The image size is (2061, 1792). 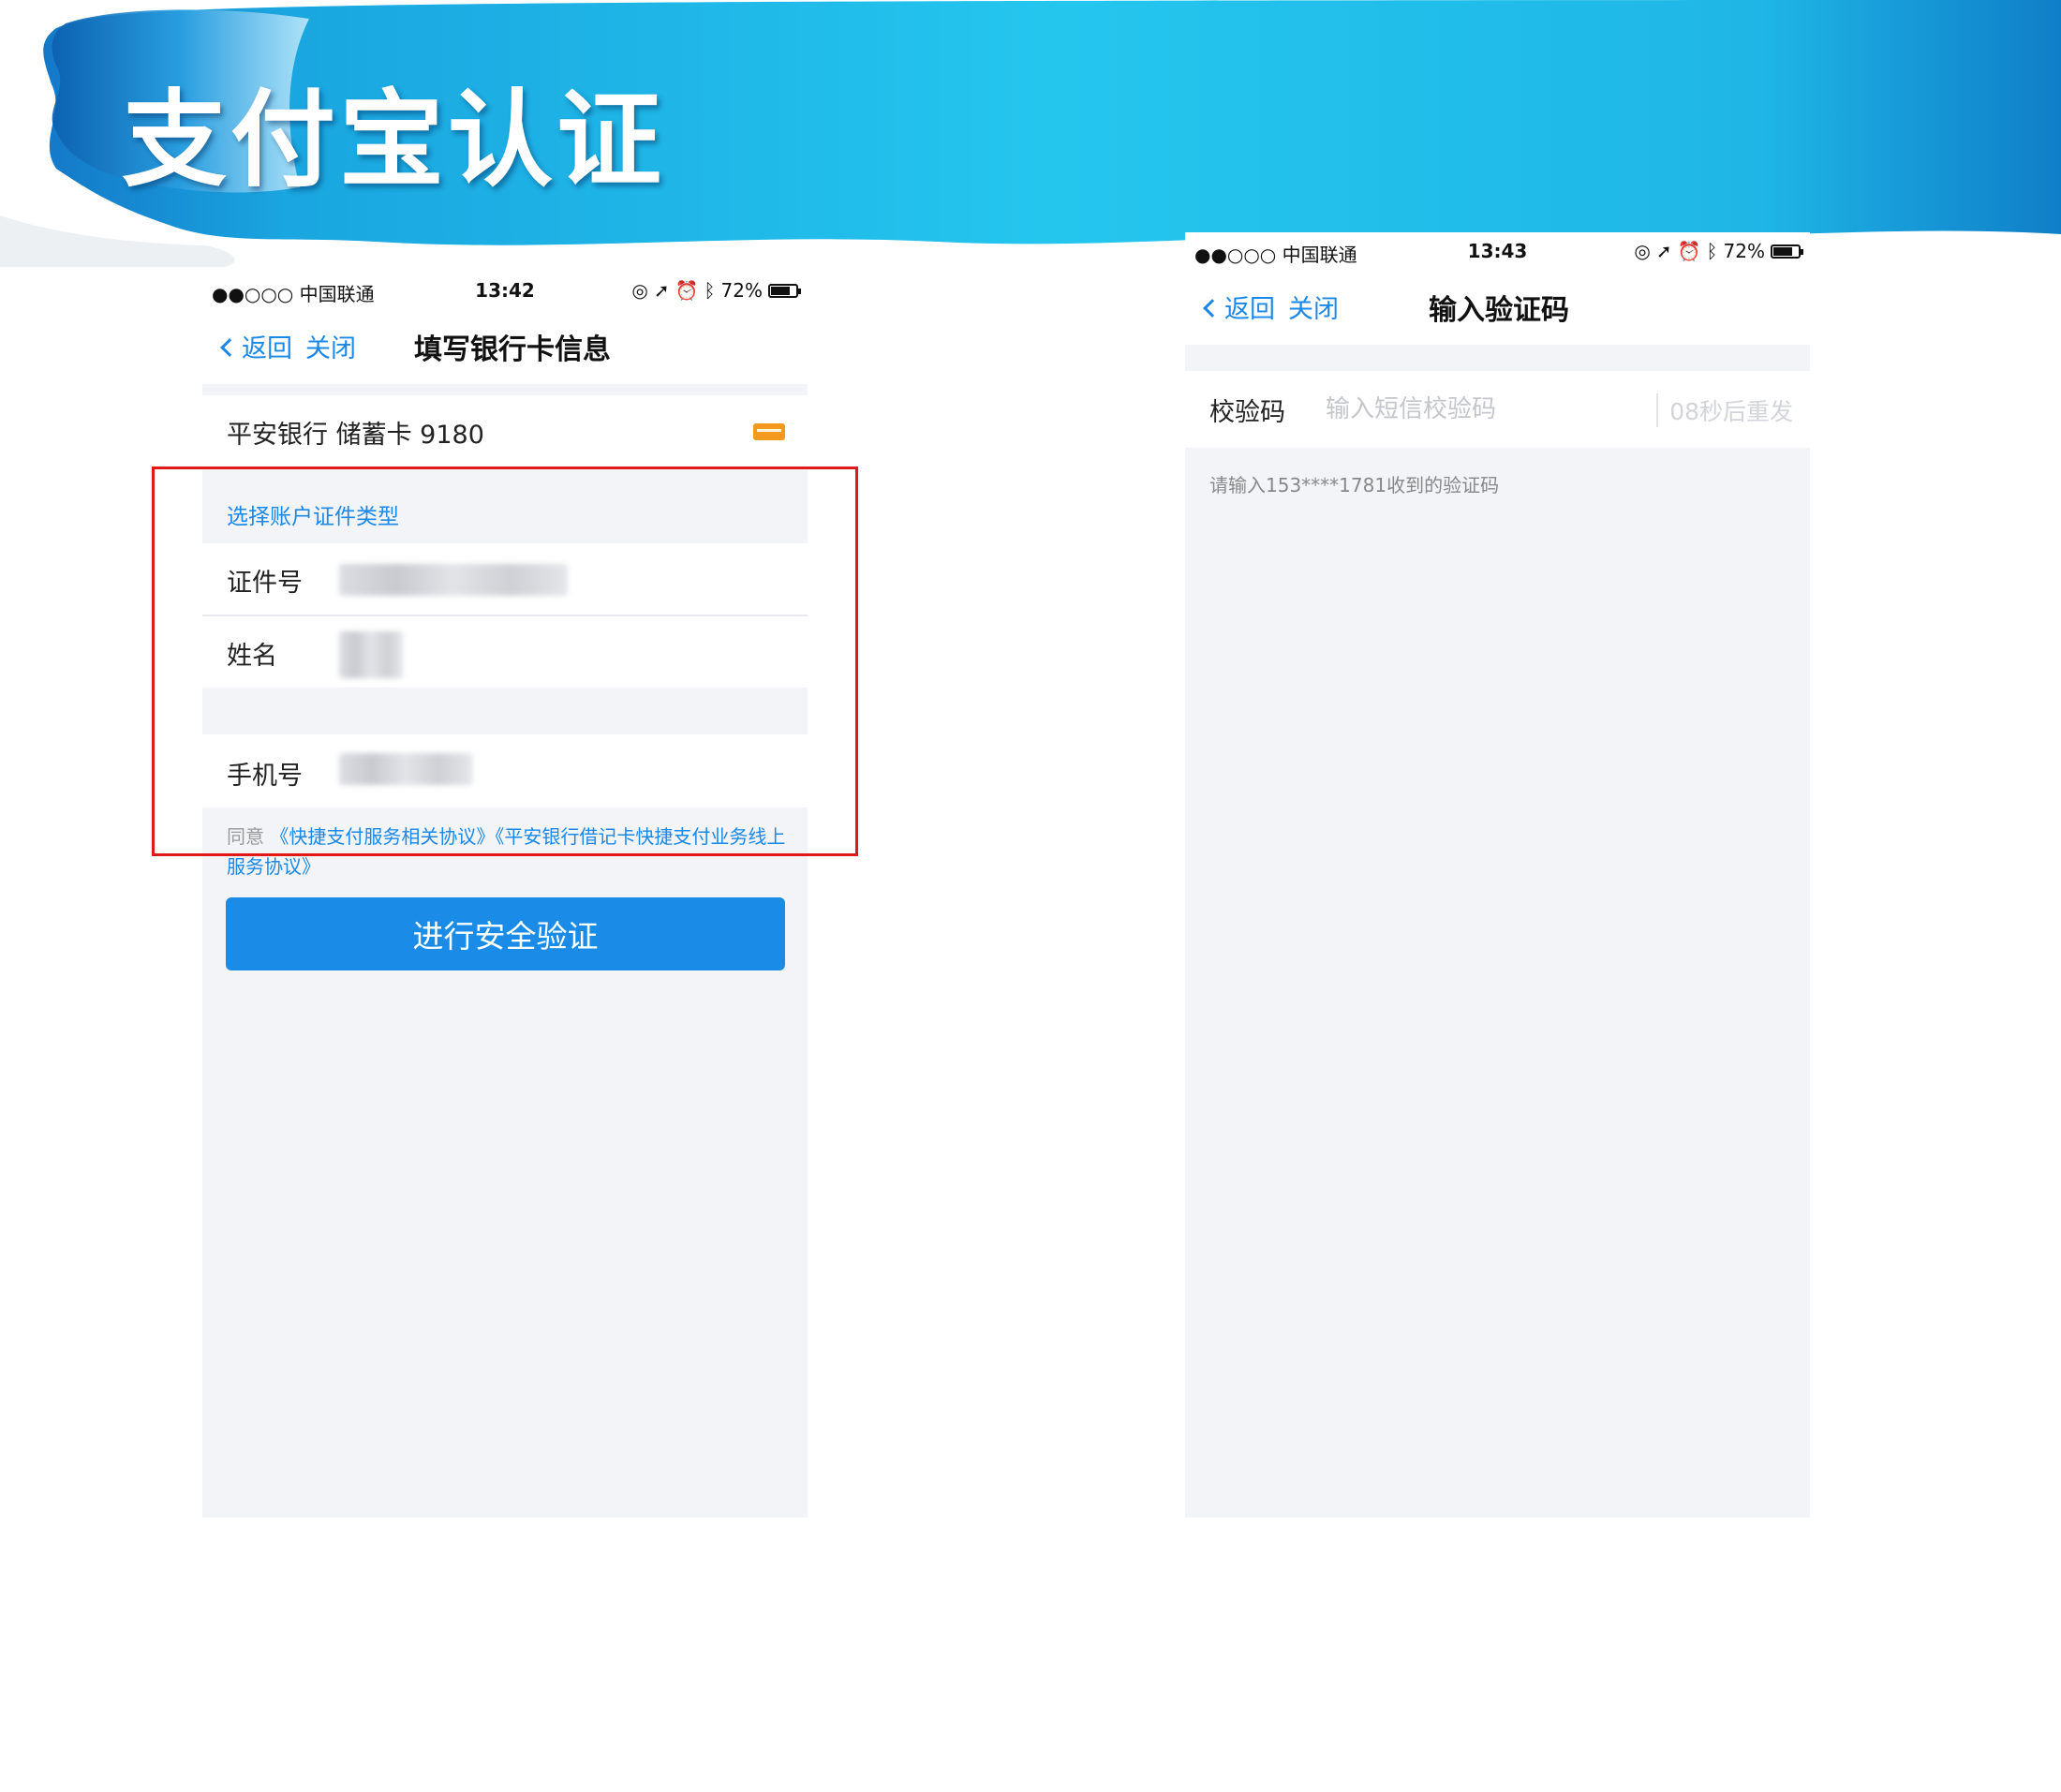 What do you see at coordinates (1475, 409) in the screenshot?
I see `code-input` at bounding box center [1475, 409].